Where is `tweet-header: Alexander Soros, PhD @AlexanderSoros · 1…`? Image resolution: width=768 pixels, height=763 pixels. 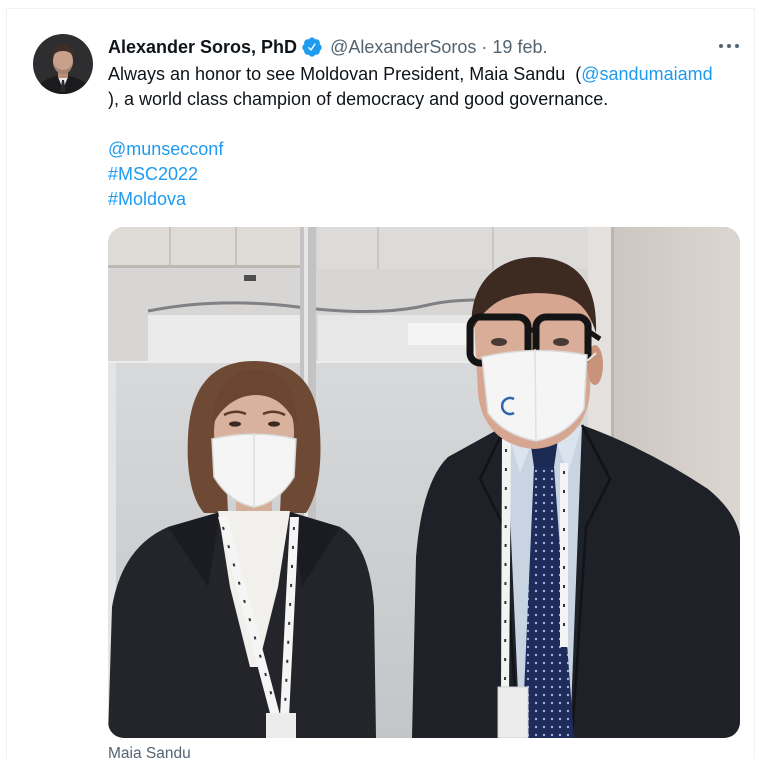
tweet-header: Alexander Soros, PhD @AlexanderSoros · 1… is located at coordinates (327, 47).